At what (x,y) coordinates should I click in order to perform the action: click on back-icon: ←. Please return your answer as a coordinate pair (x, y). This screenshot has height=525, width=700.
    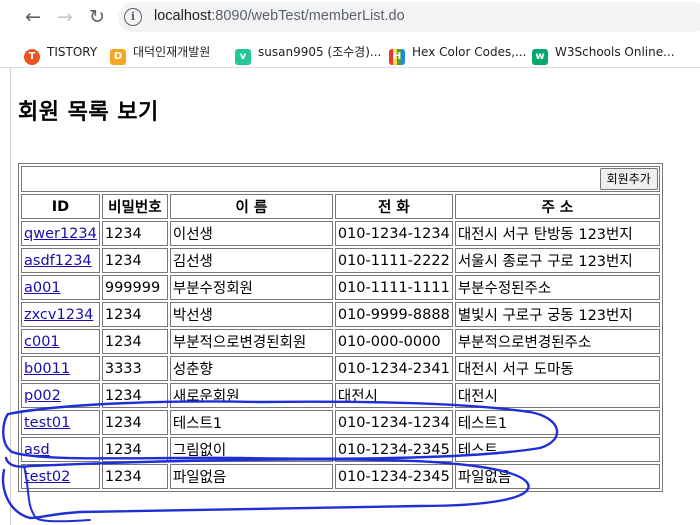
    Looking at the image, I should click on (33, 17).